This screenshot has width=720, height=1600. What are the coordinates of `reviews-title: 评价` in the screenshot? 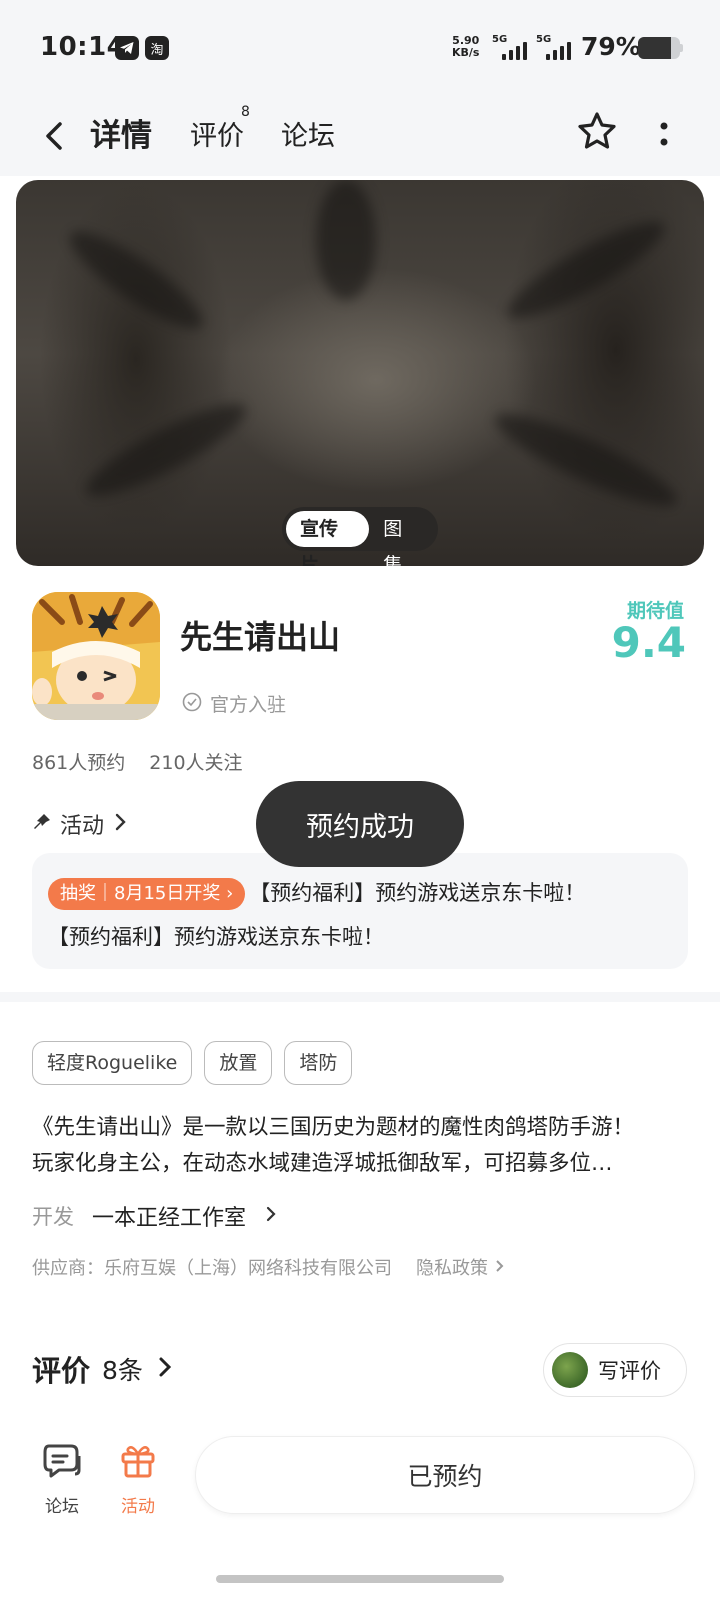 It's located at (61, 1371).